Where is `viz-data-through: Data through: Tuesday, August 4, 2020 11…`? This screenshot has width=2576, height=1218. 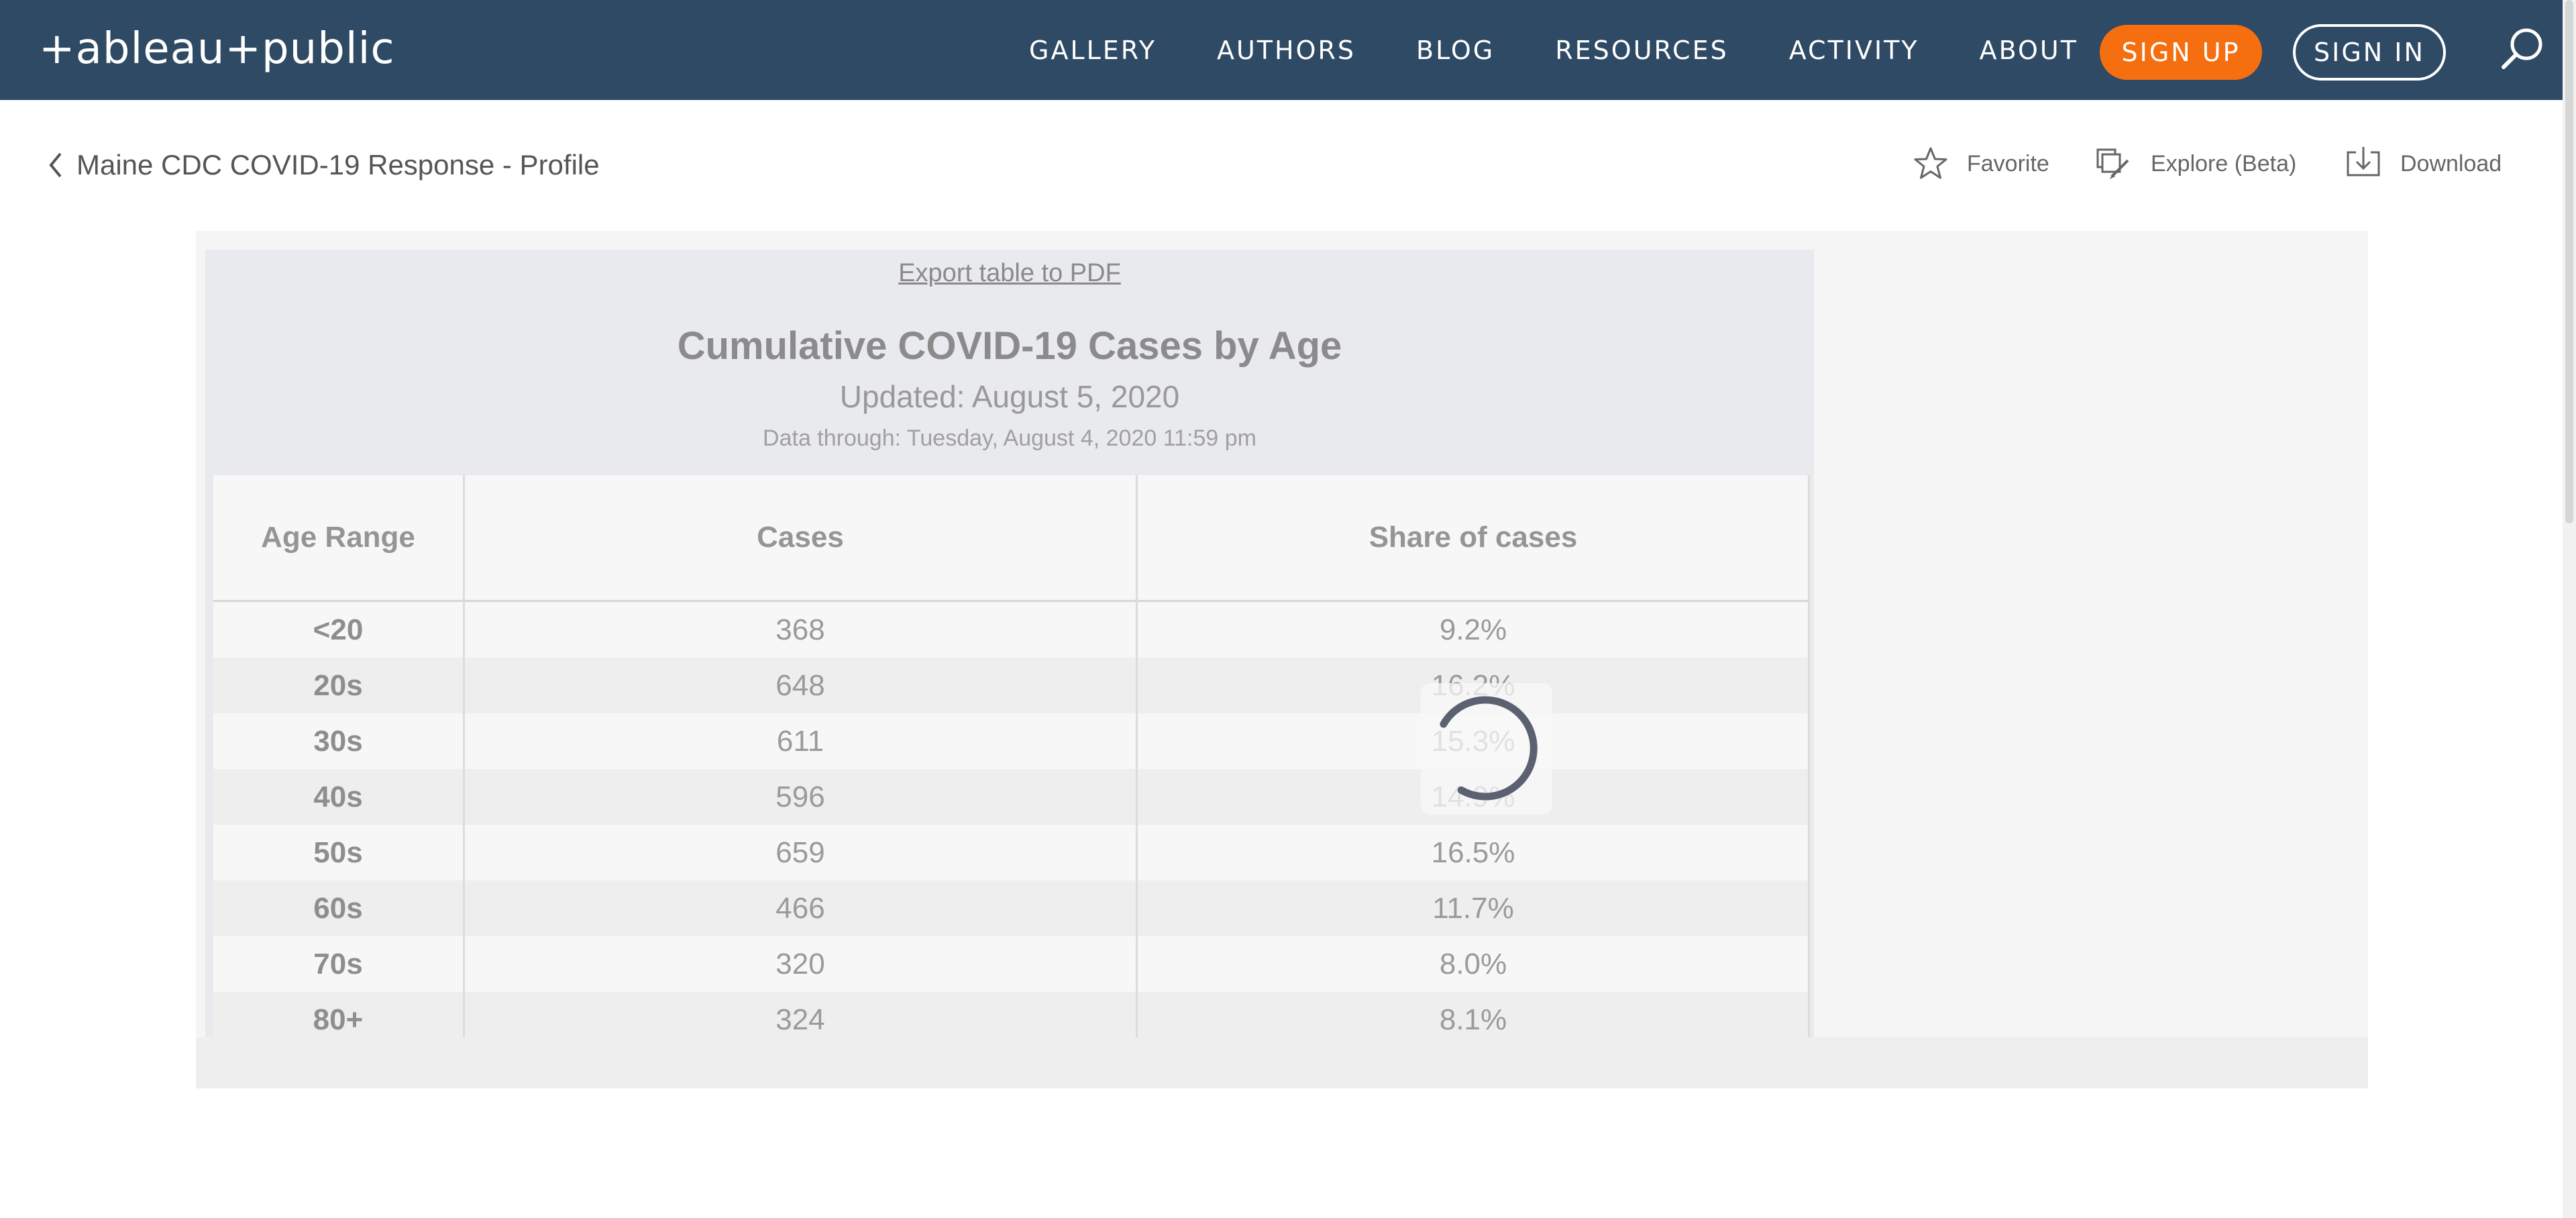 viz-data-through: Data through: Tuesday, August 4, 2020 11… is located at coordinates (1009, 438).